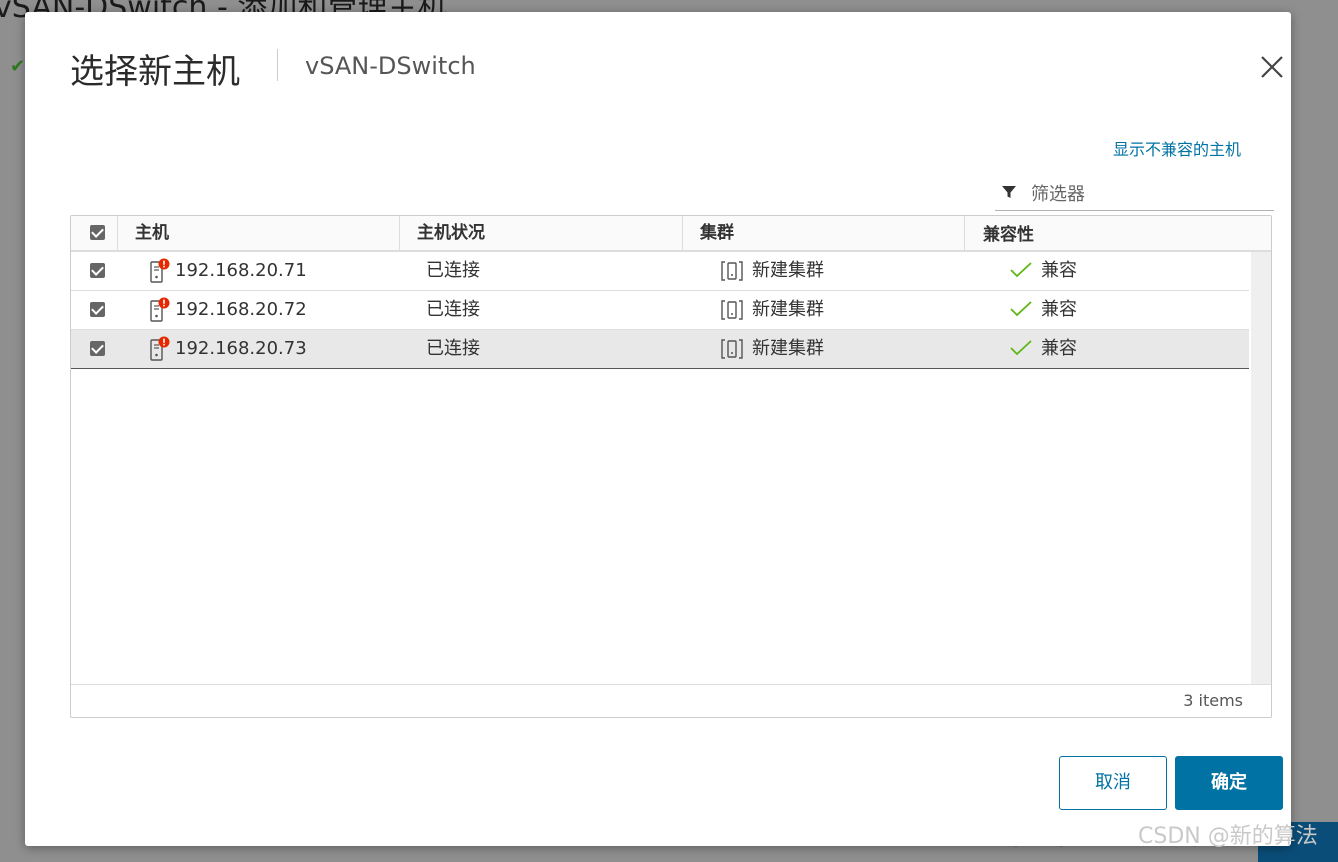  What do you see at coordinates (1229, 783) in the screenshot?
I see `ok-button: 确定` at bounding box center [1229, 783].